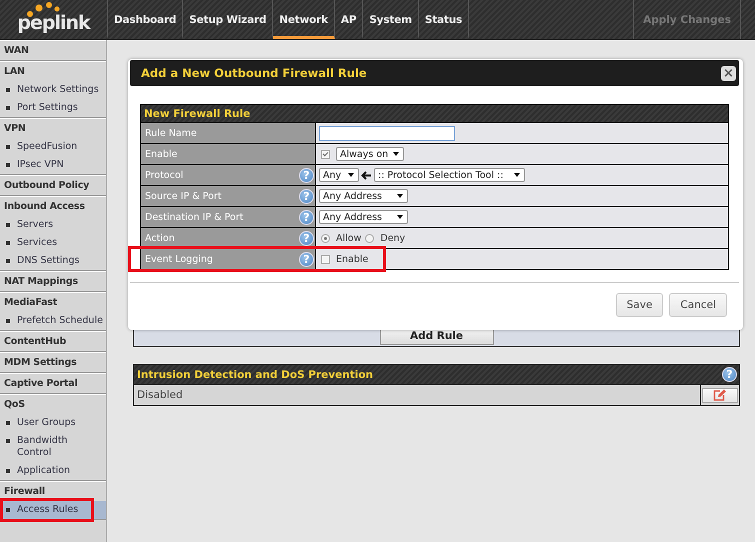 This screenshot has height=542, width=755. I want to click on field-label: Source IP & Port, so click(183, 196).